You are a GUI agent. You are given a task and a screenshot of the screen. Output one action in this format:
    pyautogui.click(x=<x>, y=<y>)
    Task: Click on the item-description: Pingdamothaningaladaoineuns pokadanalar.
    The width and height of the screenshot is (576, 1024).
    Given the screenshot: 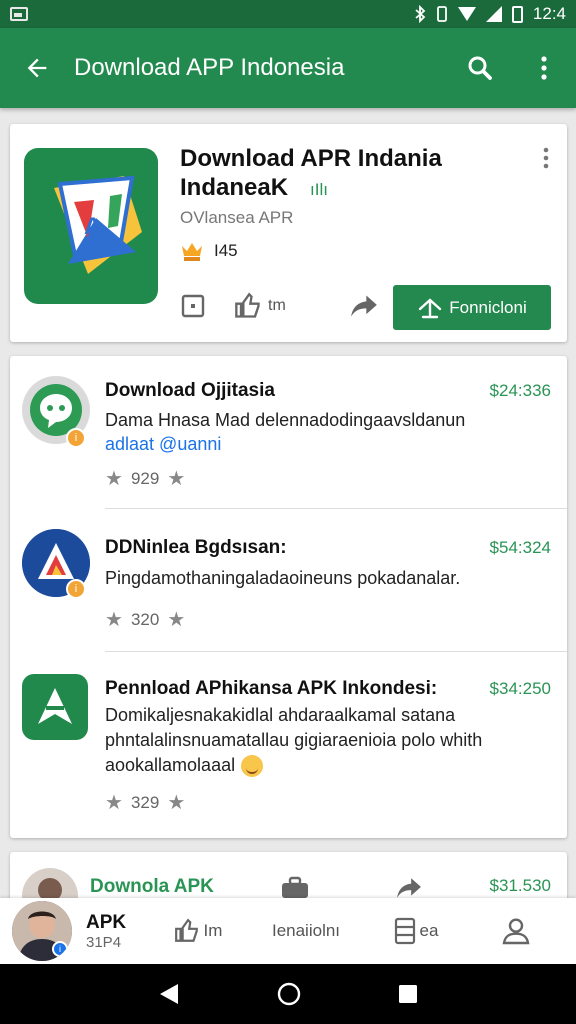 What is the action you would take?
    pyautogui.click(x=283, y=578)
    